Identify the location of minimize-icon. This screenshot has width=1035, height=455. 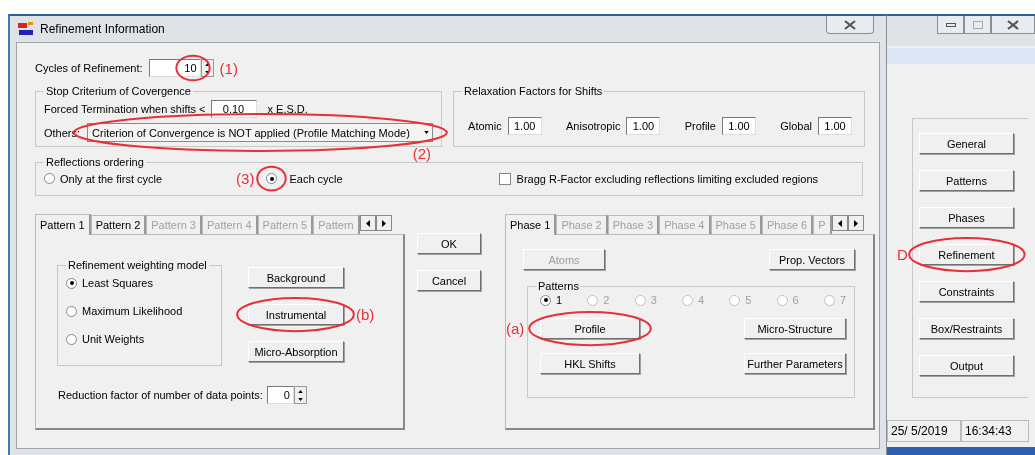
(950, 24).